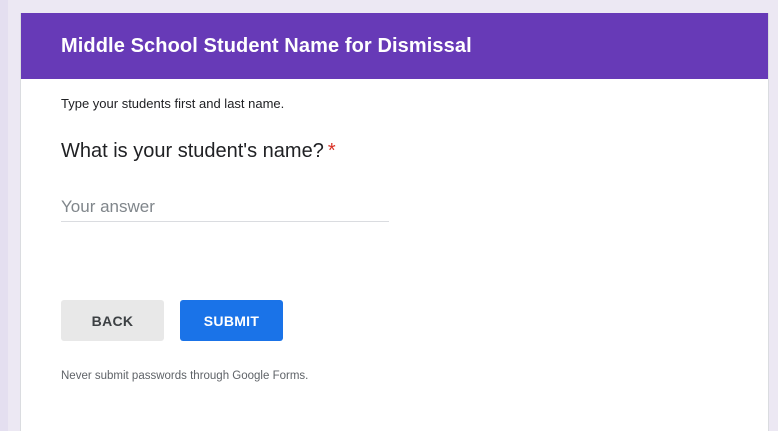 This screenshot has height=431, width=778. Describe the element at coordinates (173, 103) in the screenshot. I see `section-description: Type your students first and last name.` at that location.